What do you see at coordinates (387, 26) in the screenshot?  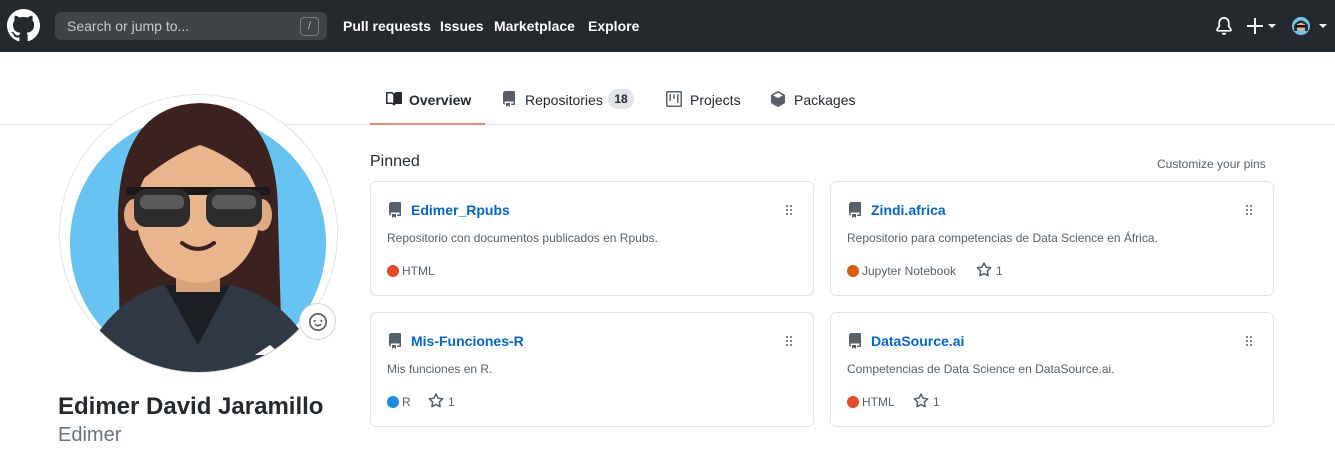 I see `nav-pull-requests: Pull requests` at bounding box center [387, 26].